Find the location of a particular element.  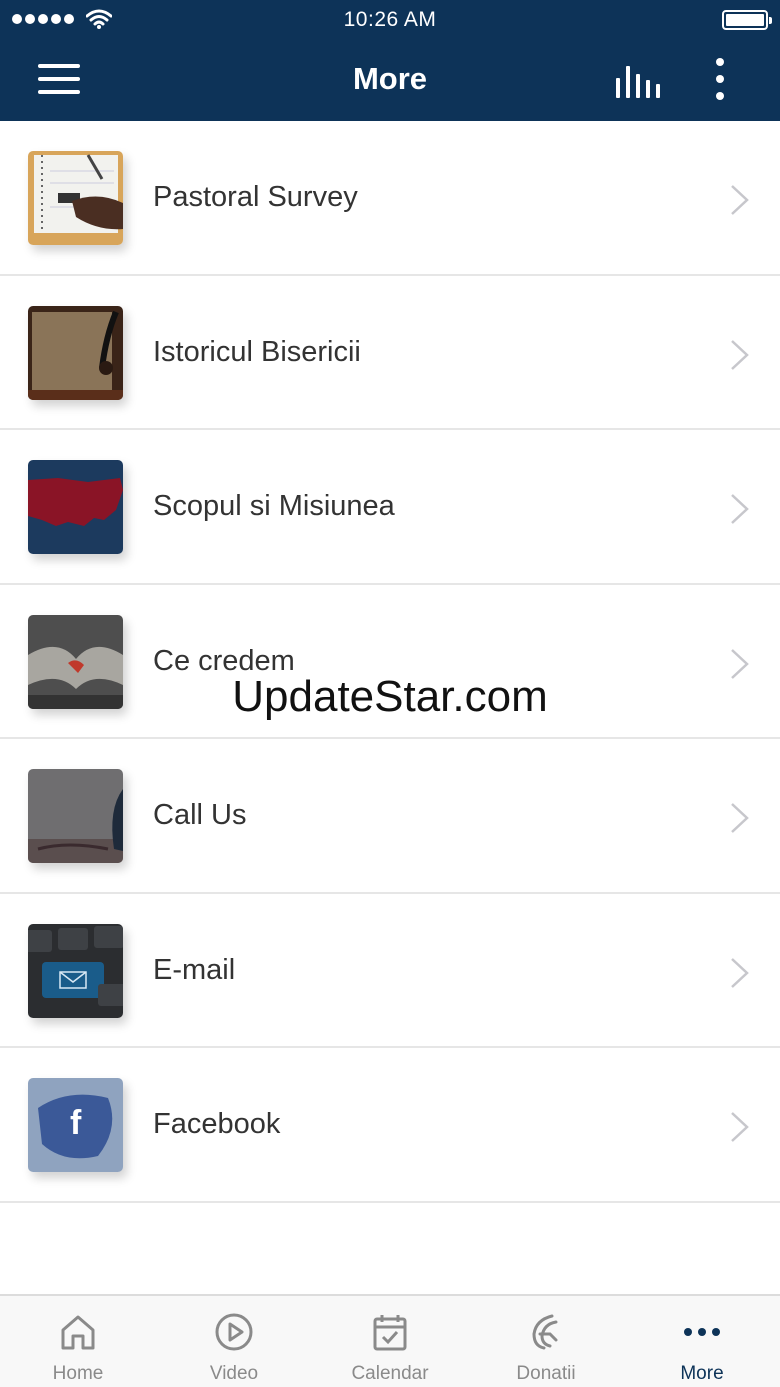

donate-icon is located at coordinates (545, 1332).